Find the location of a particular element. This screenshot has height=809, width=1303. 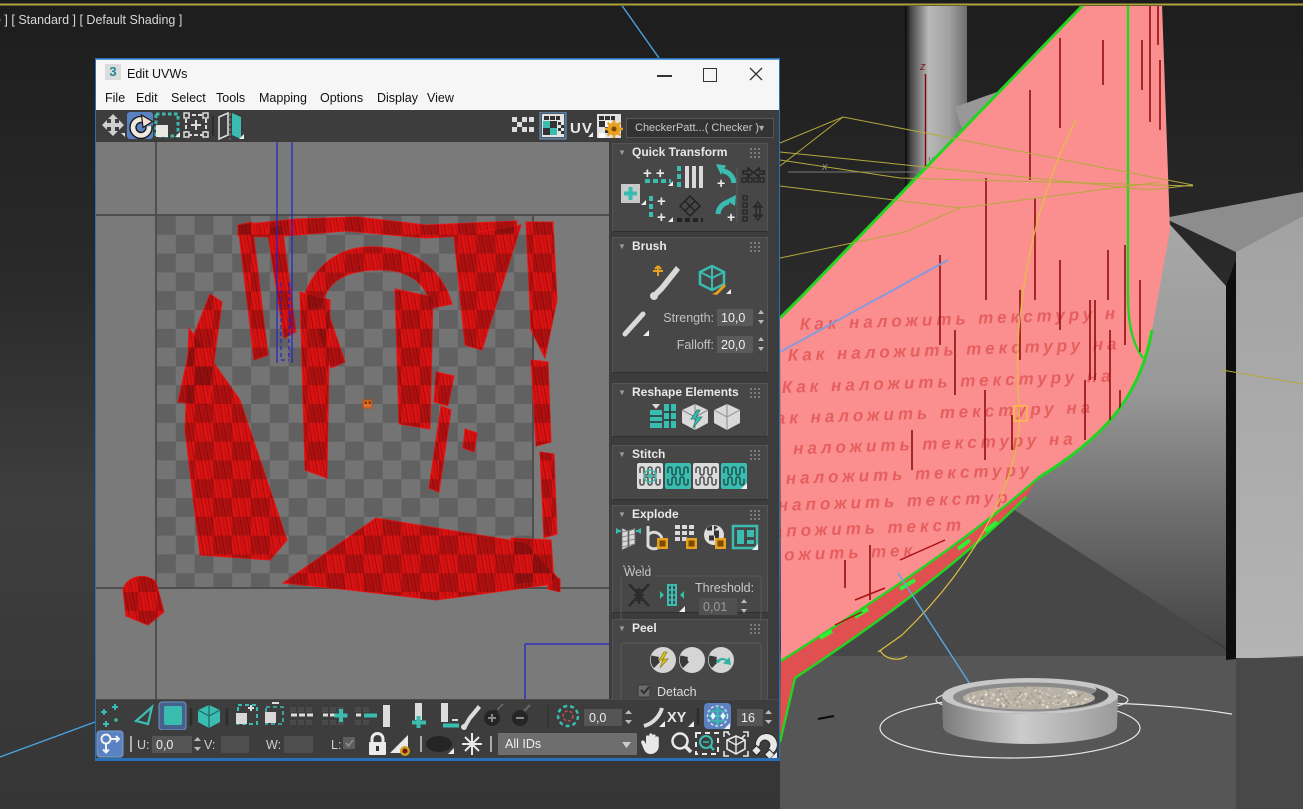

svg-text: 0,01 is located at coordinates (715, 607).